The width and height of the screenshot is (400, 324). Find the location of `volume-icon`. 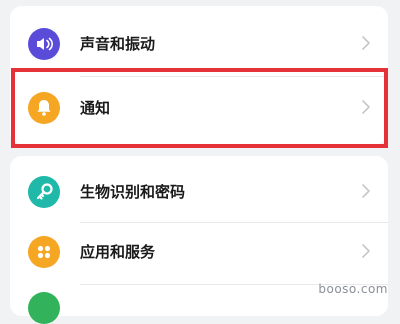

volume-icon is located at coordinates (44, 44).